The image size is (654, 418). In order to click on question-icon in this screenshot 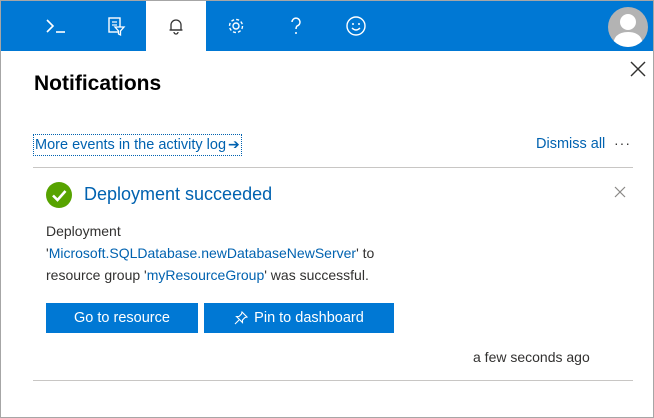, I will do `click(296, 25)`.